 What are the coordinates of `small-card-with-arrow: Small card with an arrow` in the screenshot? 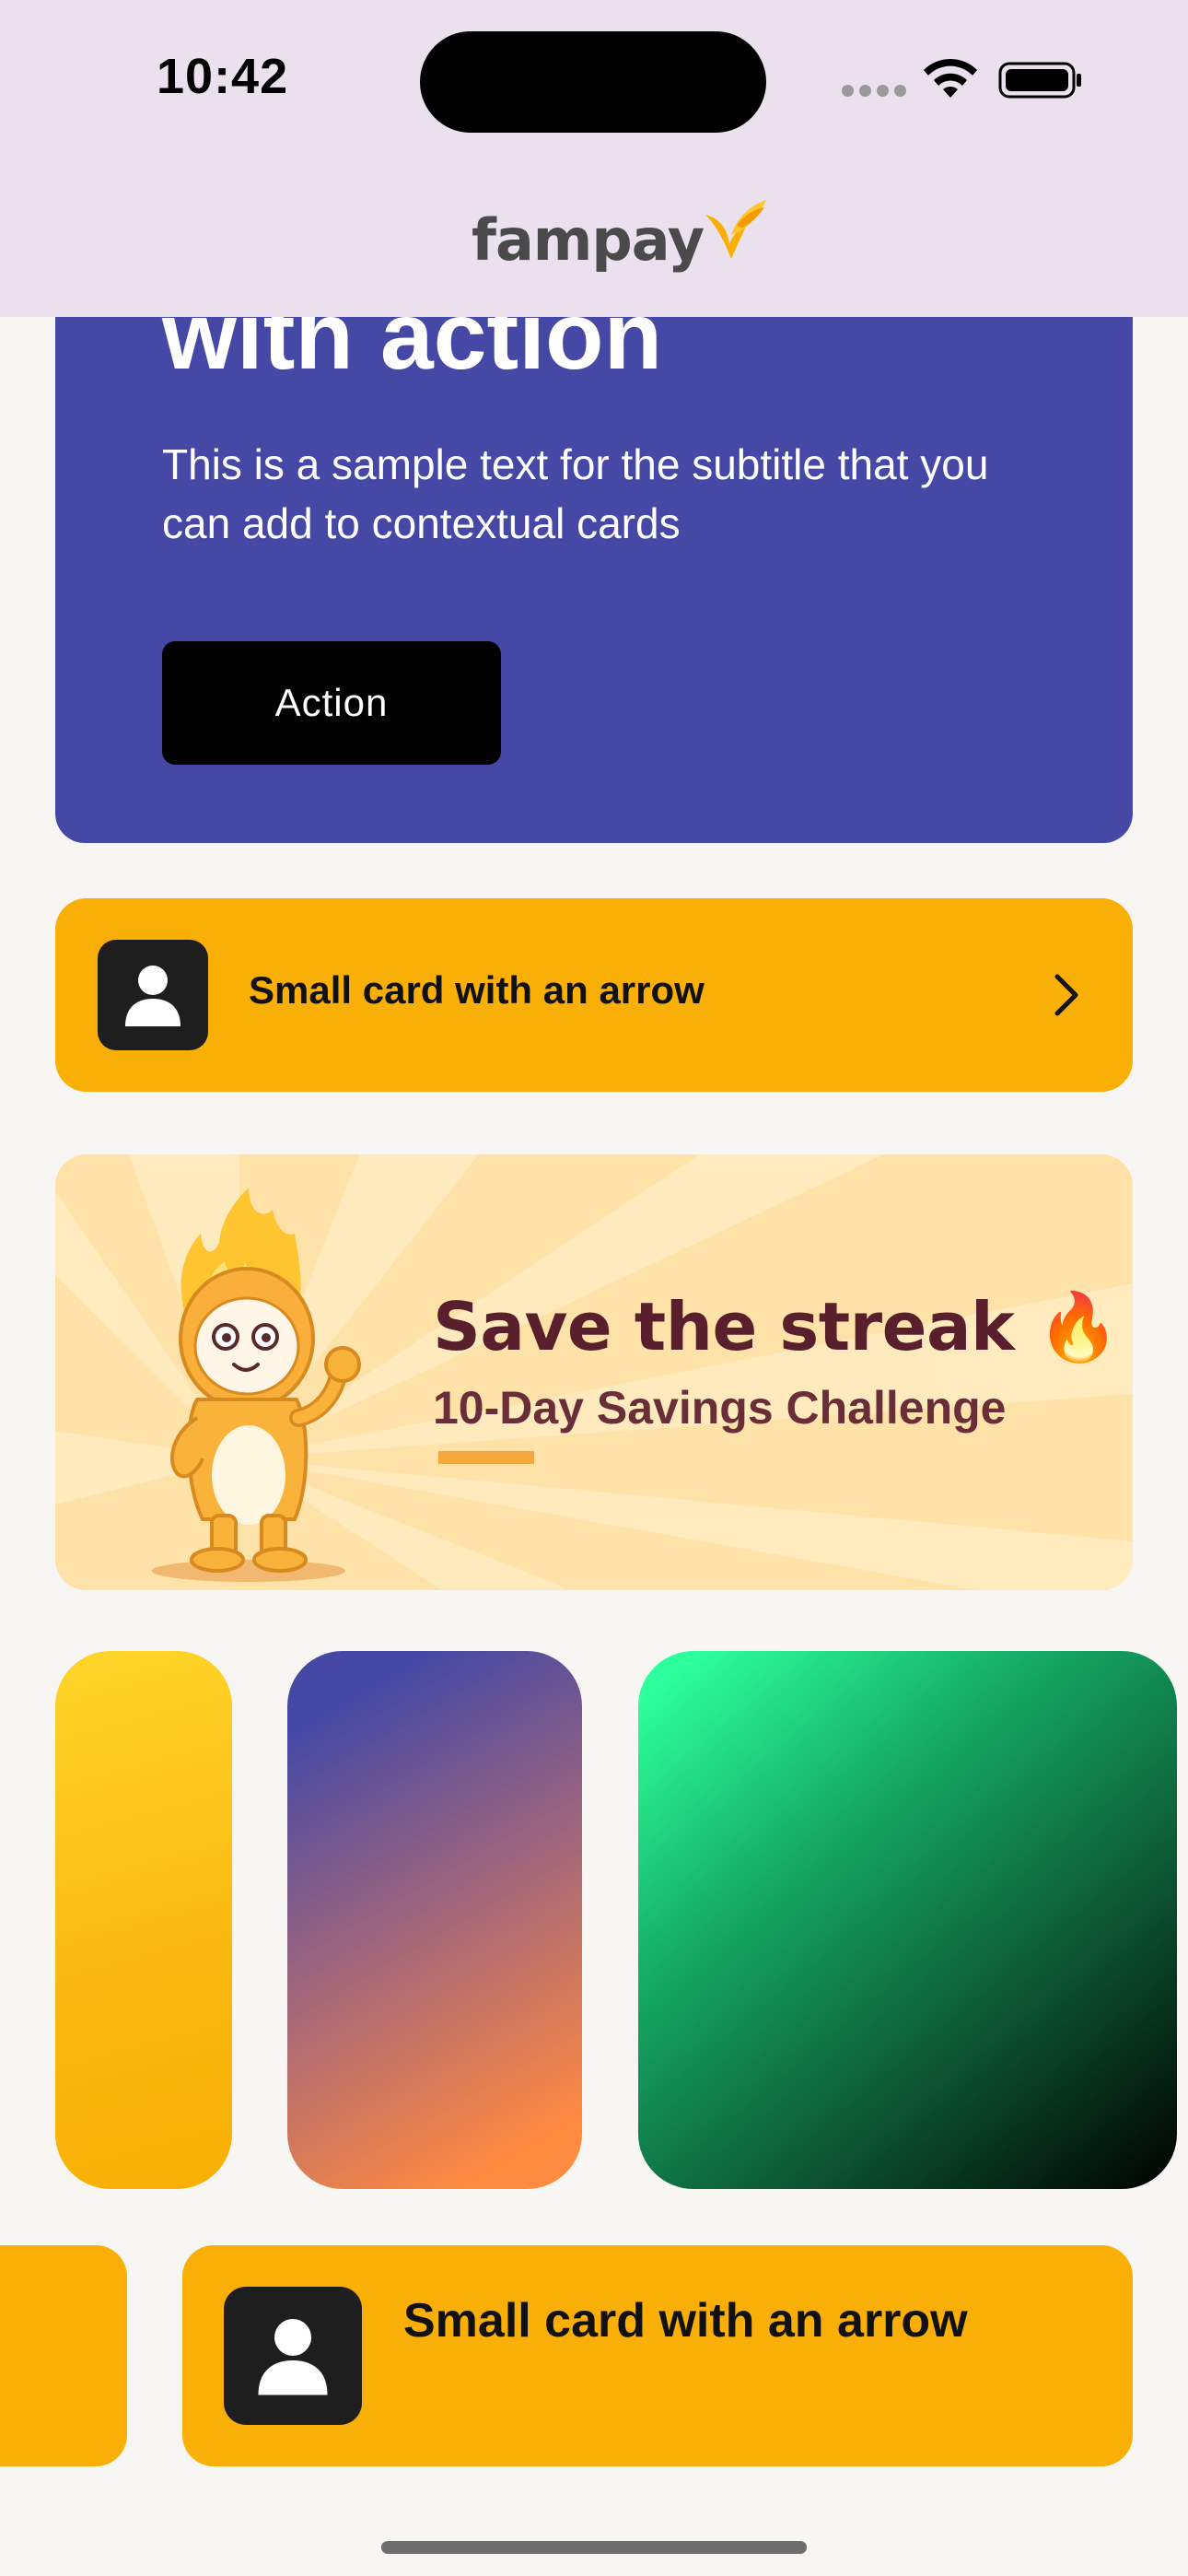 It's located at (594, 995).